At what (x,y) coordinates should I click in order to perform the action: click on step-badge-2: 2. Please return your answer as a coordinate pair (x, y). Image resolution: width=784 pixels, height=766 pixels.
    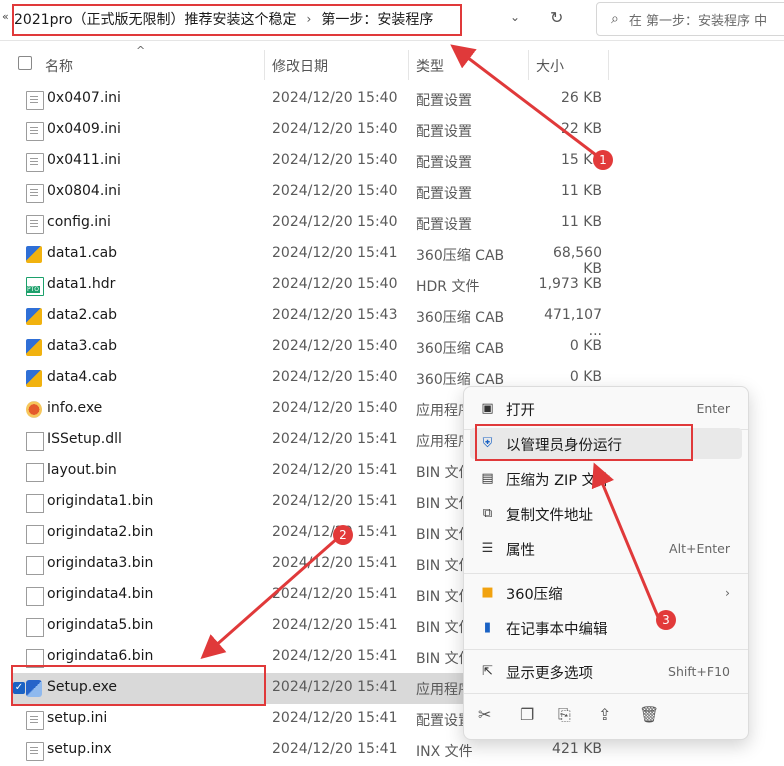
    Looking at the image, I should click on (343, 535).